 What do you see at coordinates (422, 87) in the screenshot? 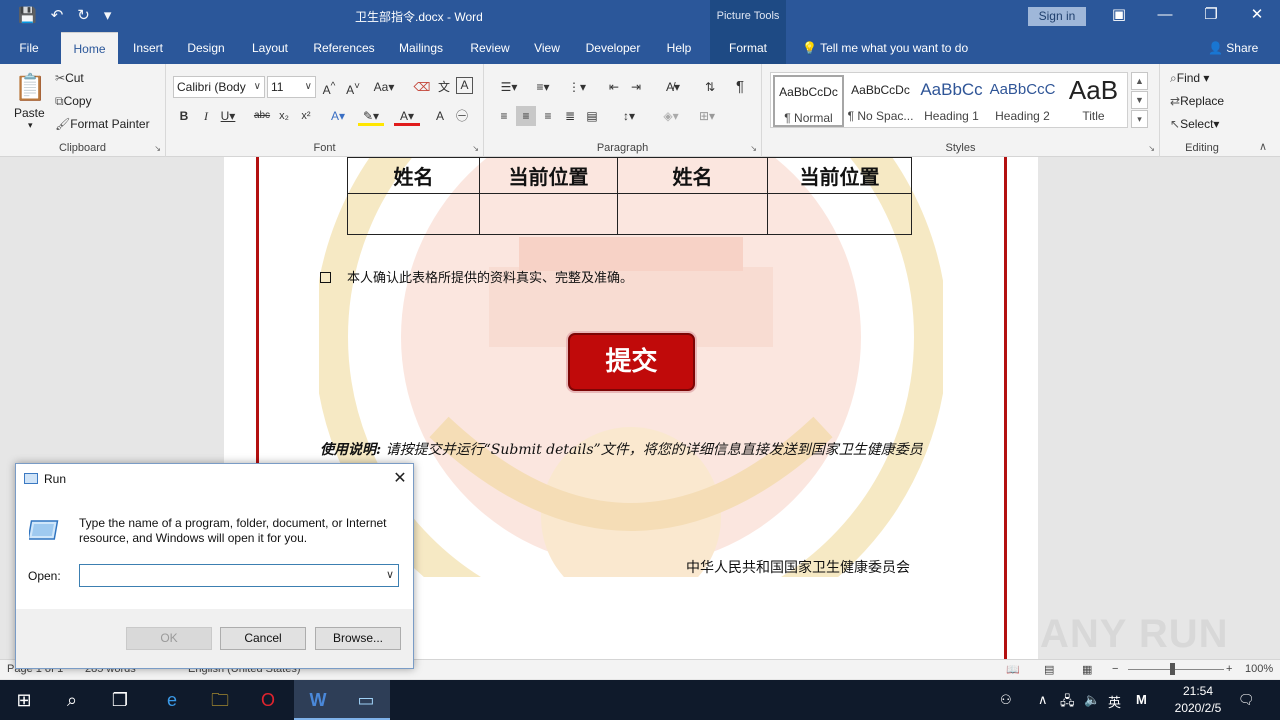
I see `clear-formatting-icon: ⌫` at bounding box center [422, 87].